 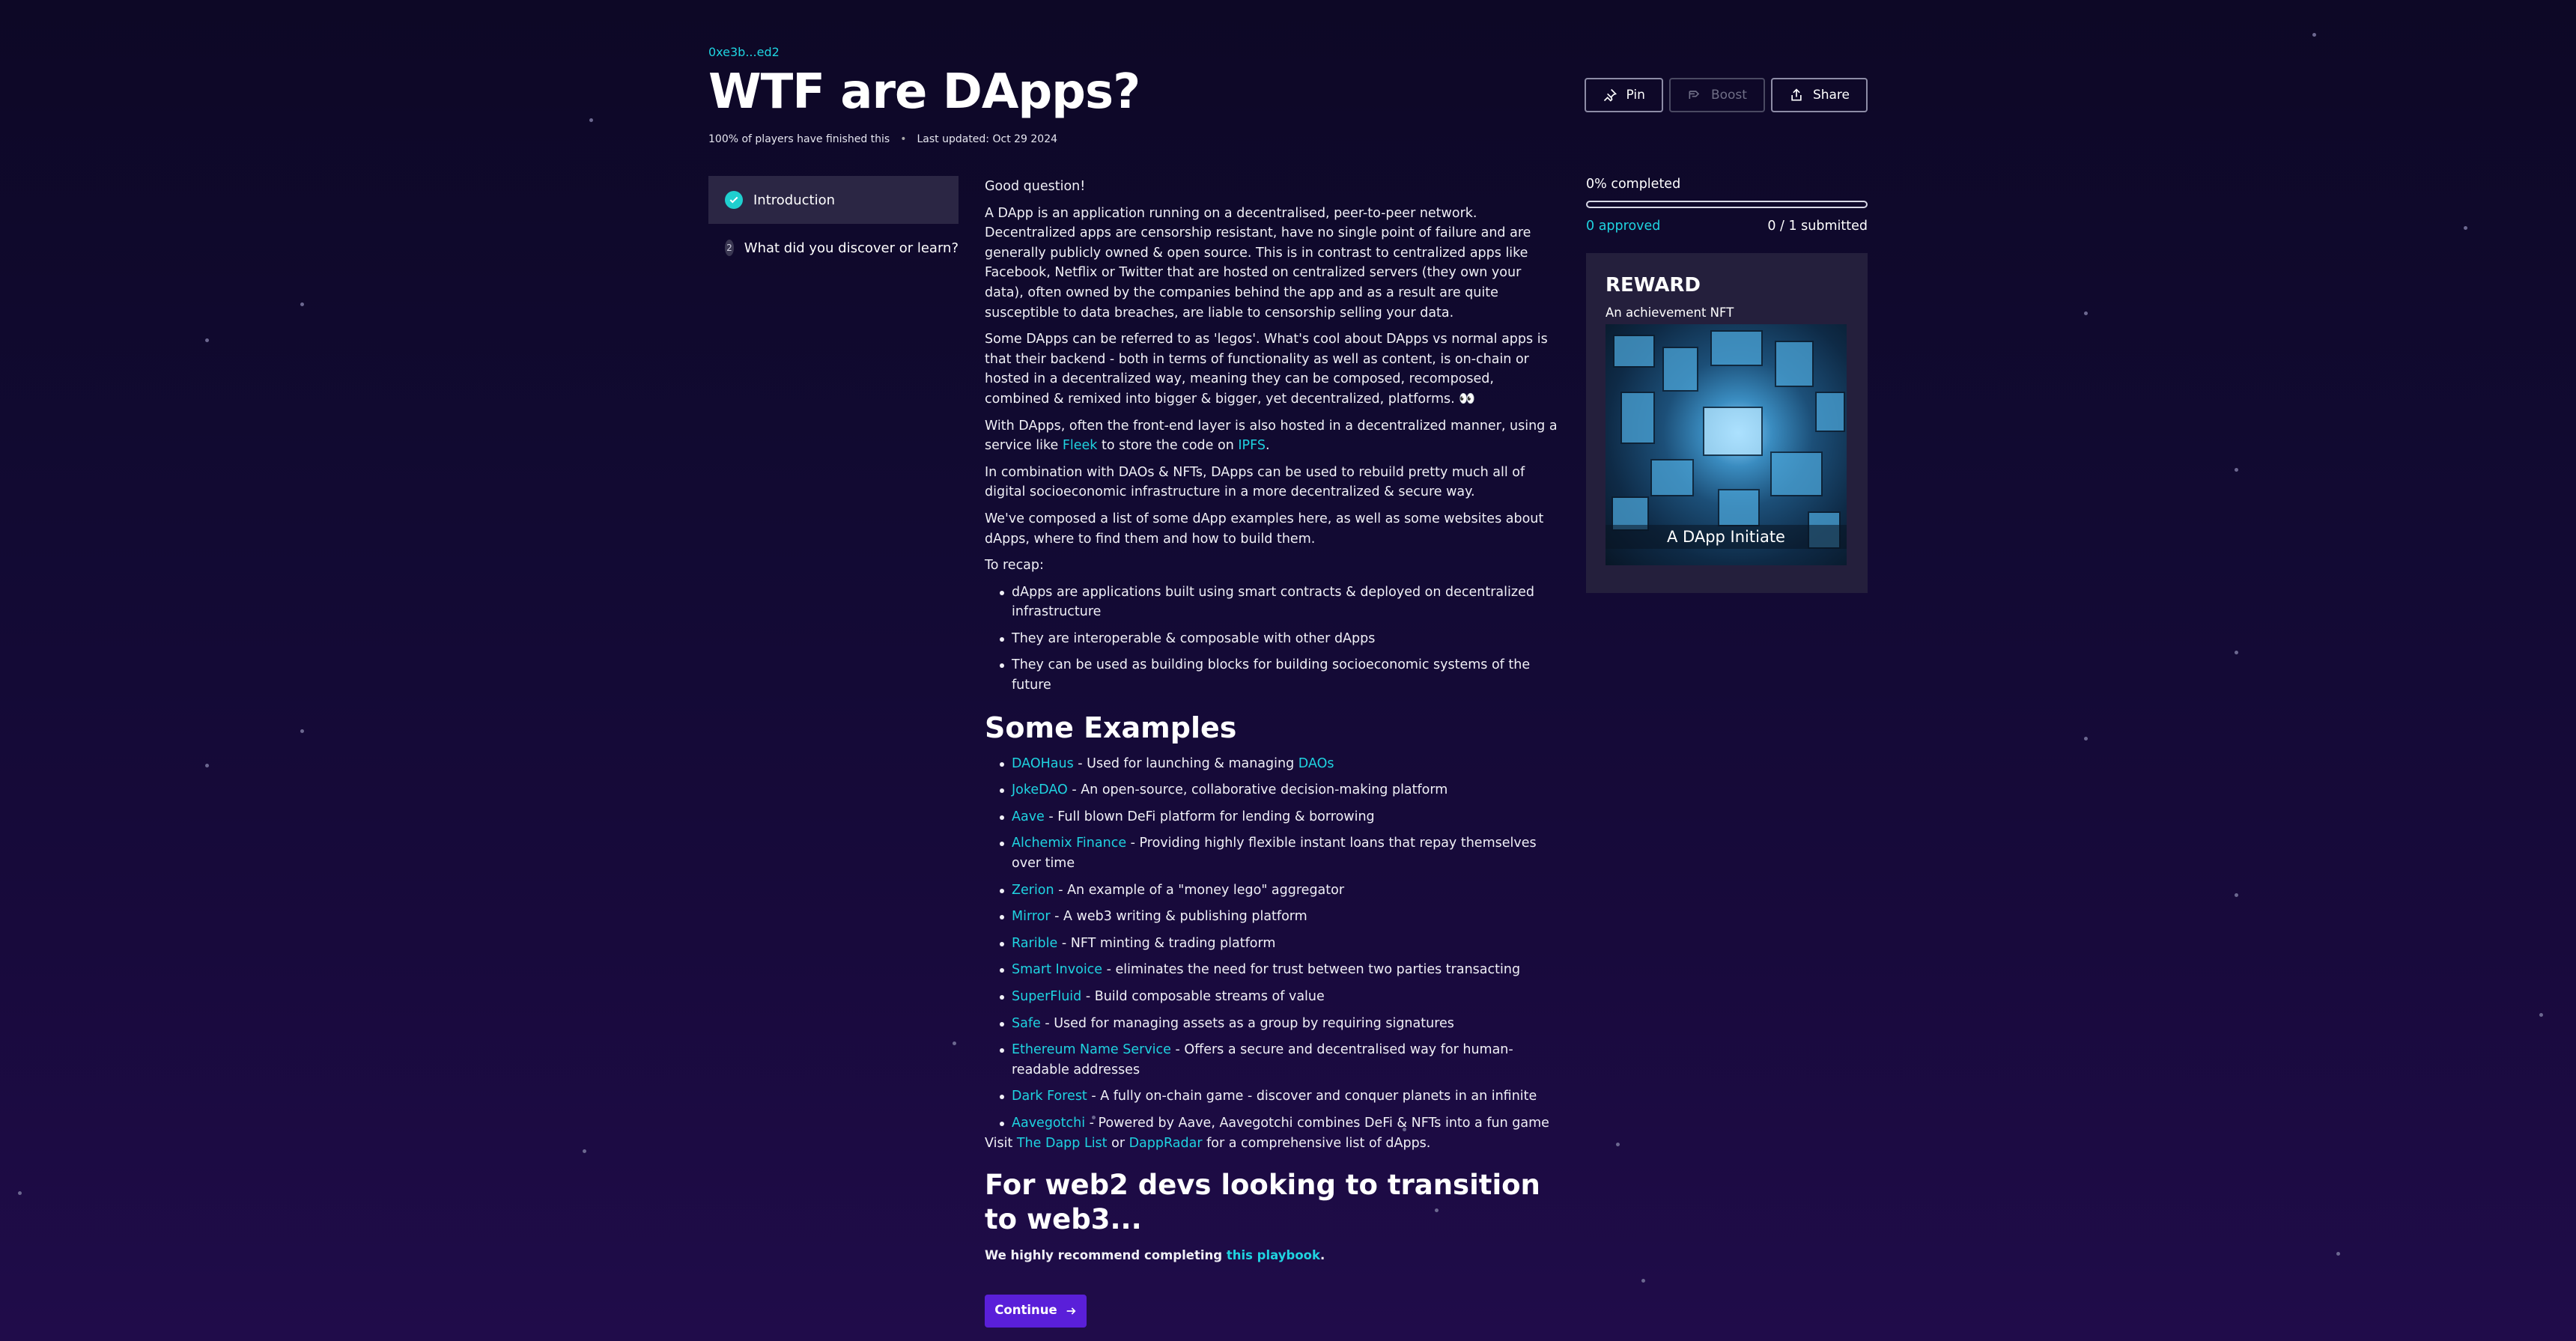 What do you see at coordinates (1040, 789) in the screenshot?
I see `example-link: JokeDAO` at bounding box center [1040, 789].